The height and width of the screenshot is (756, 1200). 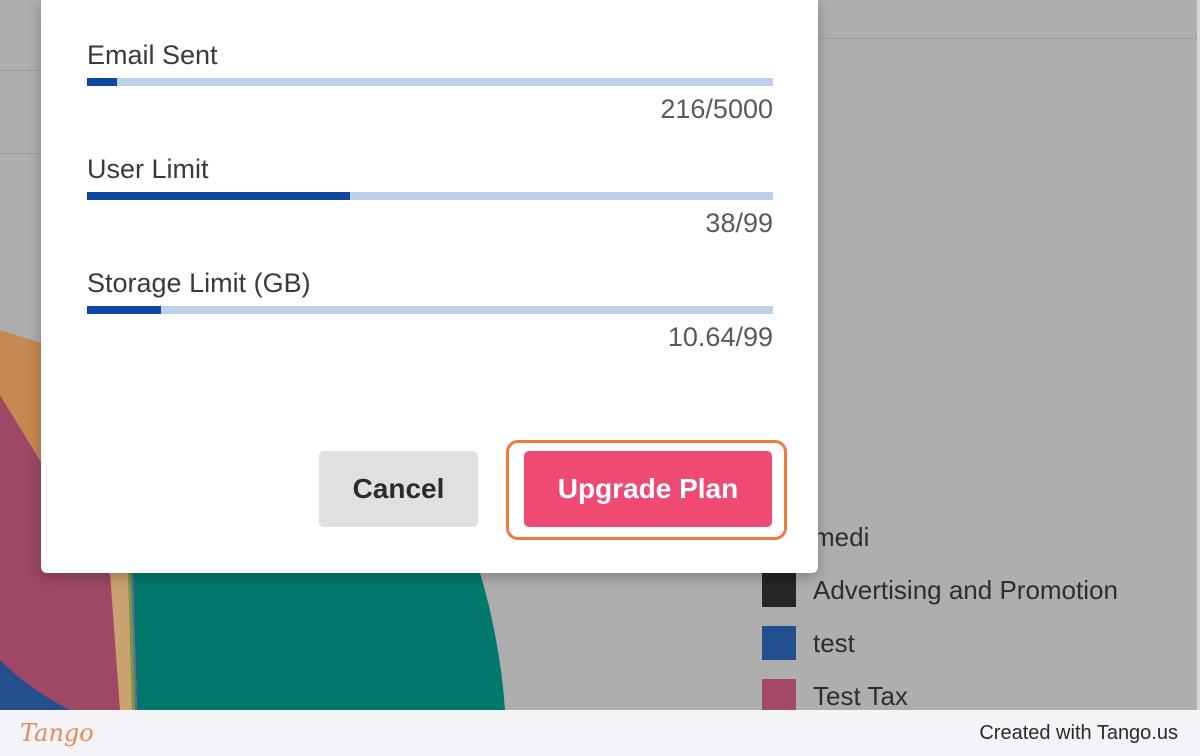 I want to click on usage-email-sent: Email Sent 216/5000, so click(x=430, y=82).